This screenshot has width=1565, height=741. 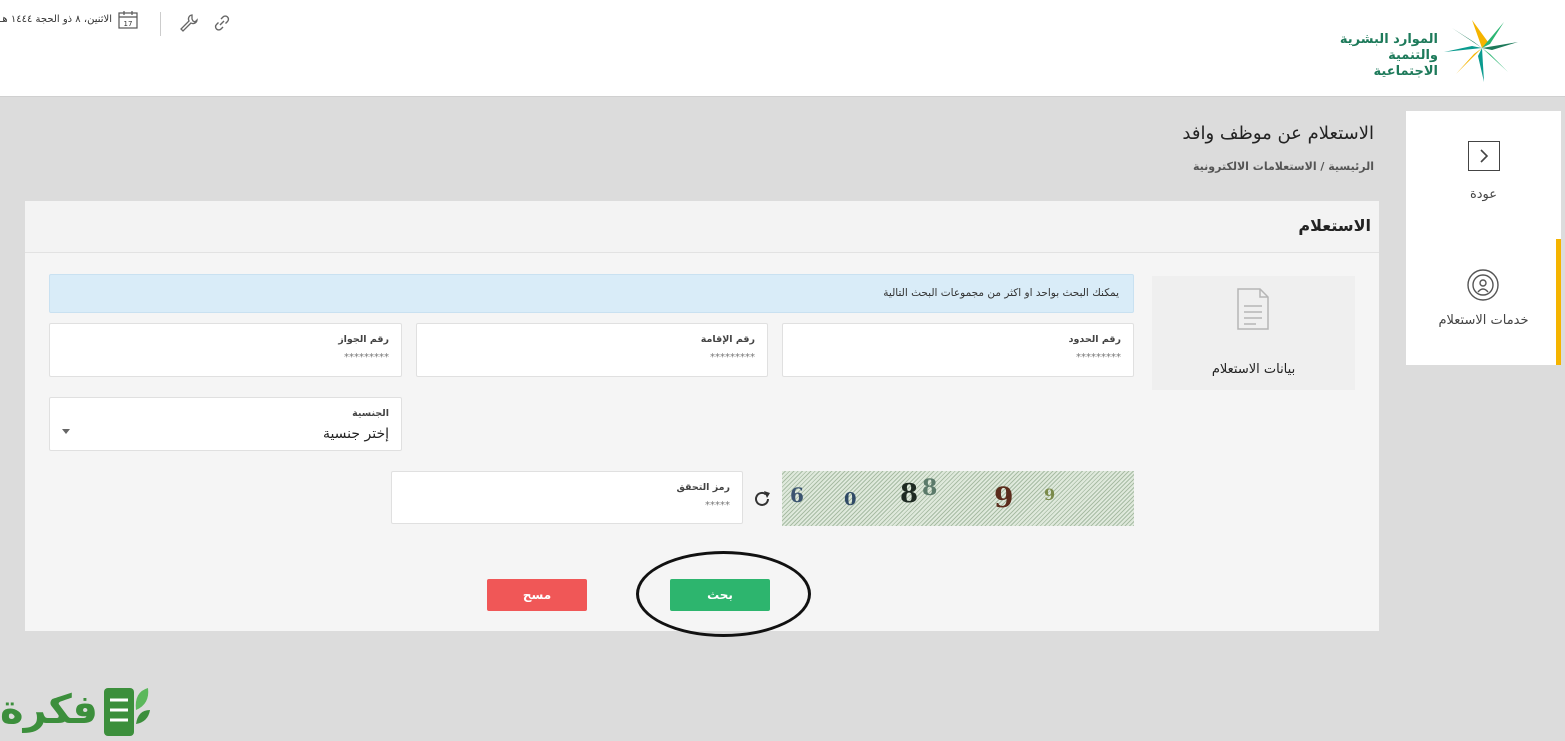 I want to click on sidebar: عودة خدمات الاستعلام, so click(x=1483, y=238).